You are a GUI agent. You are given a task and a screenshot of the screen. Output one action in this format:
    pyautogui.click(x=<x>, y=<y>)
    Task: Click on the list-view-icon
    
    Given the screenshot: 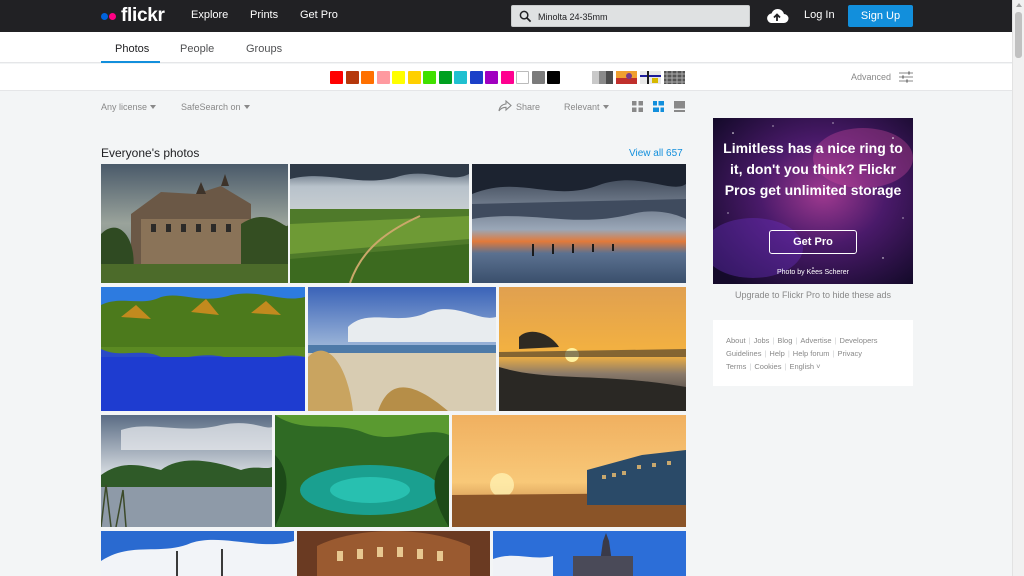 What is the action you would take?
    pyautogui.click(x=679, y=106)
    